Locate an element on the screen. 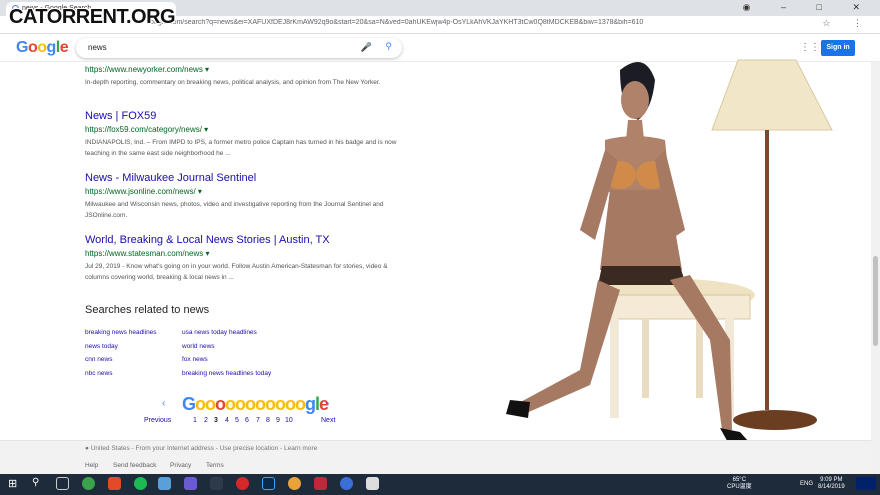 Image resolution: width=880 pixels, height=495 pixels. page-link: 10 is located at coordinates (289, 420).